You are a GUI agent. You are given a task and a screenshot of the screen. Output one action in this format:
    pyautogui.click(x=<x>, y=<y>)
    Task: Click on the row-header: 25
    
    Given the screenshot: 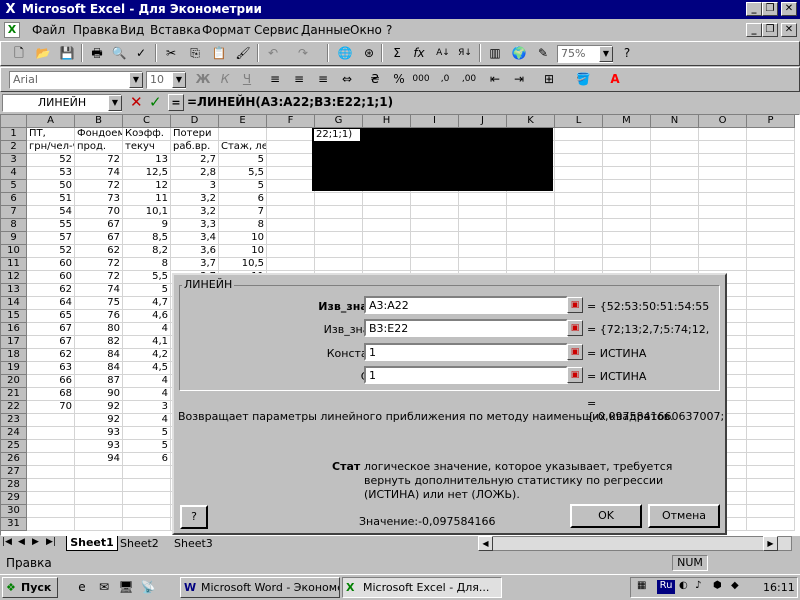 What is the action you would take?
    pyautogui.click(x=14, y=446)
    